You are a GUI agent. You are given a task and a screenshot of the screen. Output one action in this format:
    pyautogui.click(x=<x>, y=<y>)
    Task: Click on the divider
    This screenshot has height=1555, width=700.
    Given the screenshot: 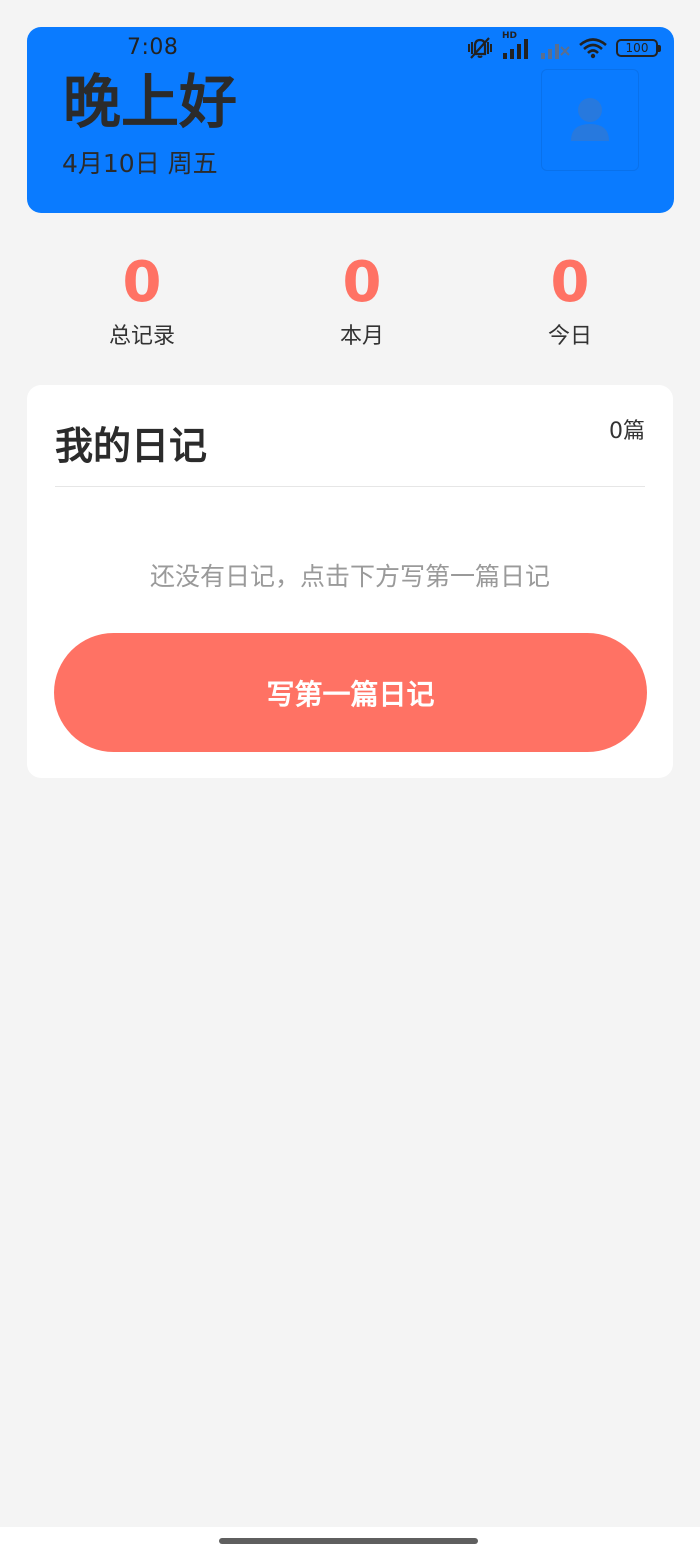 What is the action you would take?
    pyautogui.click(x=350, y=486)
    